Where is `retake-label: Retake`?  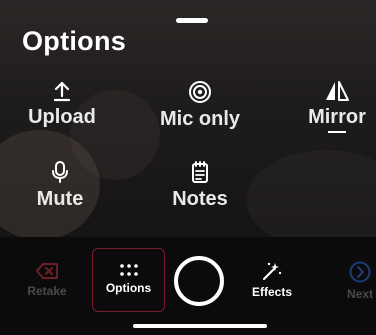 retake-label: Retake is located at coordinates (47, 291).